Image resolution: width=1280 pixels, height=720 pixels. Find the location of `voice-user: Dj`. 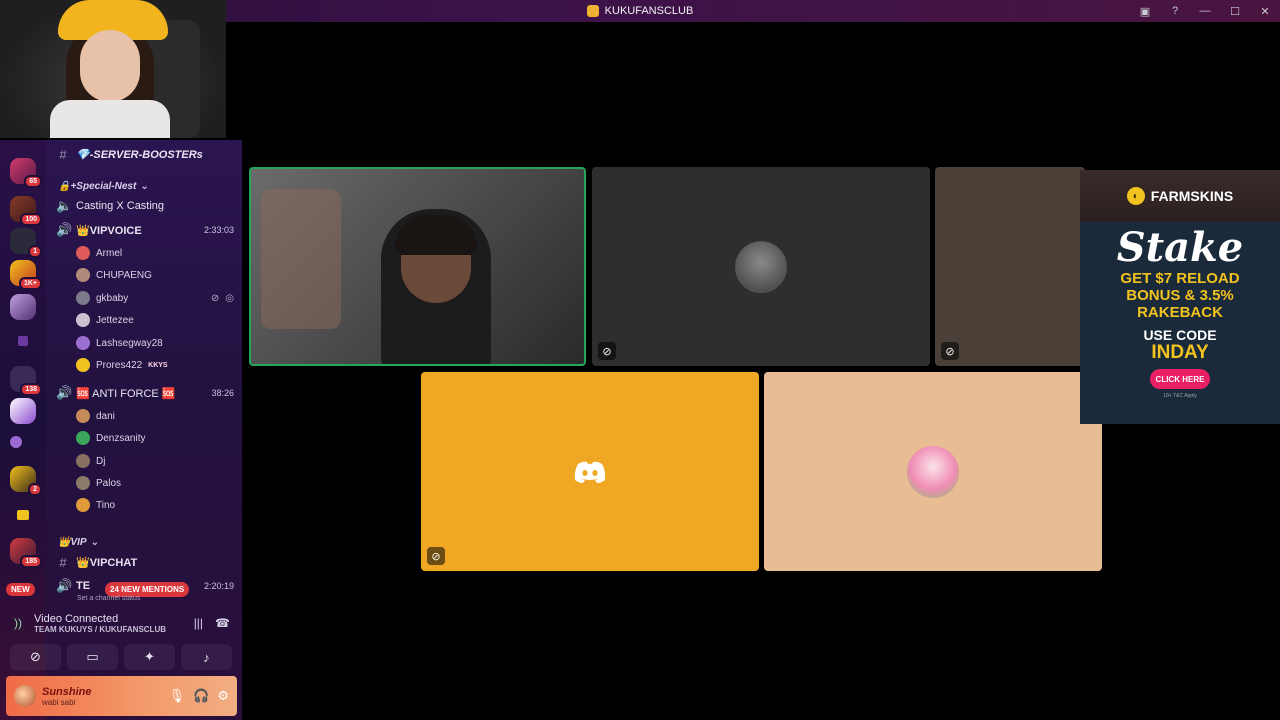

voice-user: Dj is located at coordinates (155, 461).